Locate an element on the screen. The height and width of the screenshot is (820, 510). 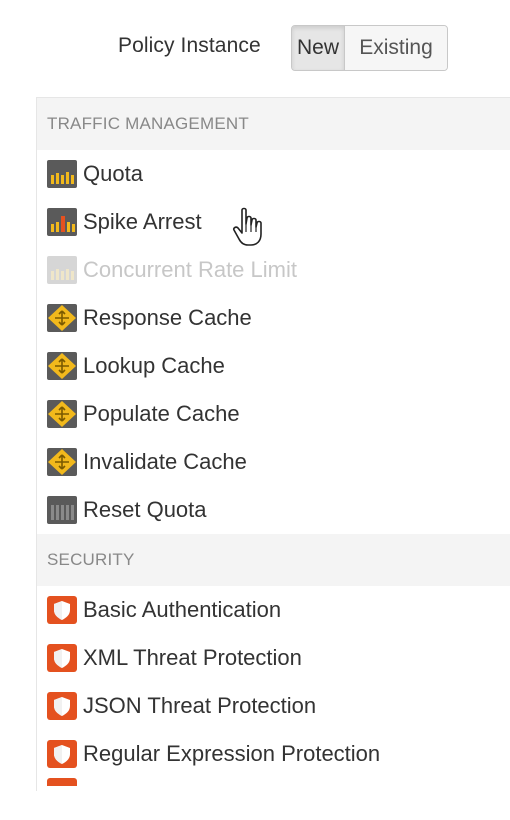
policy-item-json-threat-protection: JSON Threat Protection is located at coordinates (273, 706).